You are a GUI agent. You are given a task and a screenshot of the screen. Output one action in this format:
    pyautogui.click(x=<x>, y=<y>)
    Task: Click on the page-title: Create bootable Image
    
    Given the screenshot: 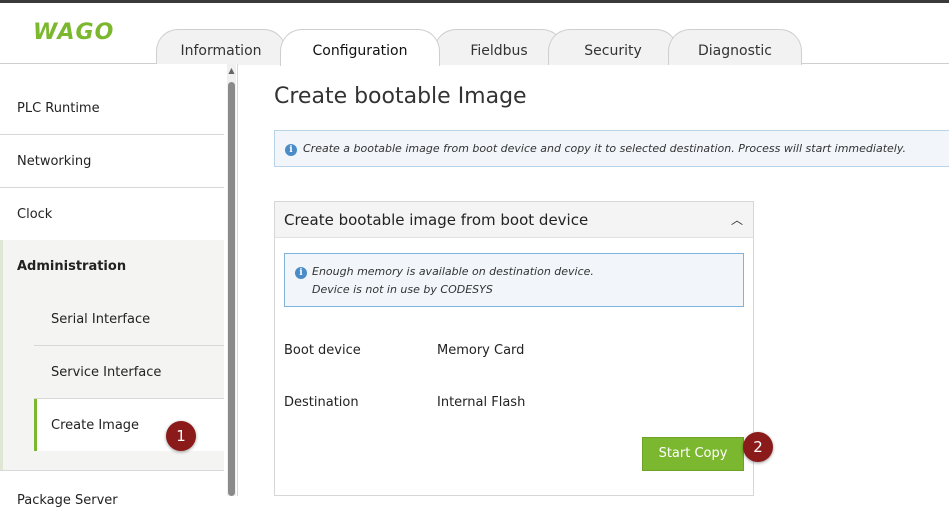 What is the action you would take?
    pyautogui.click(x=400, y=96)
    